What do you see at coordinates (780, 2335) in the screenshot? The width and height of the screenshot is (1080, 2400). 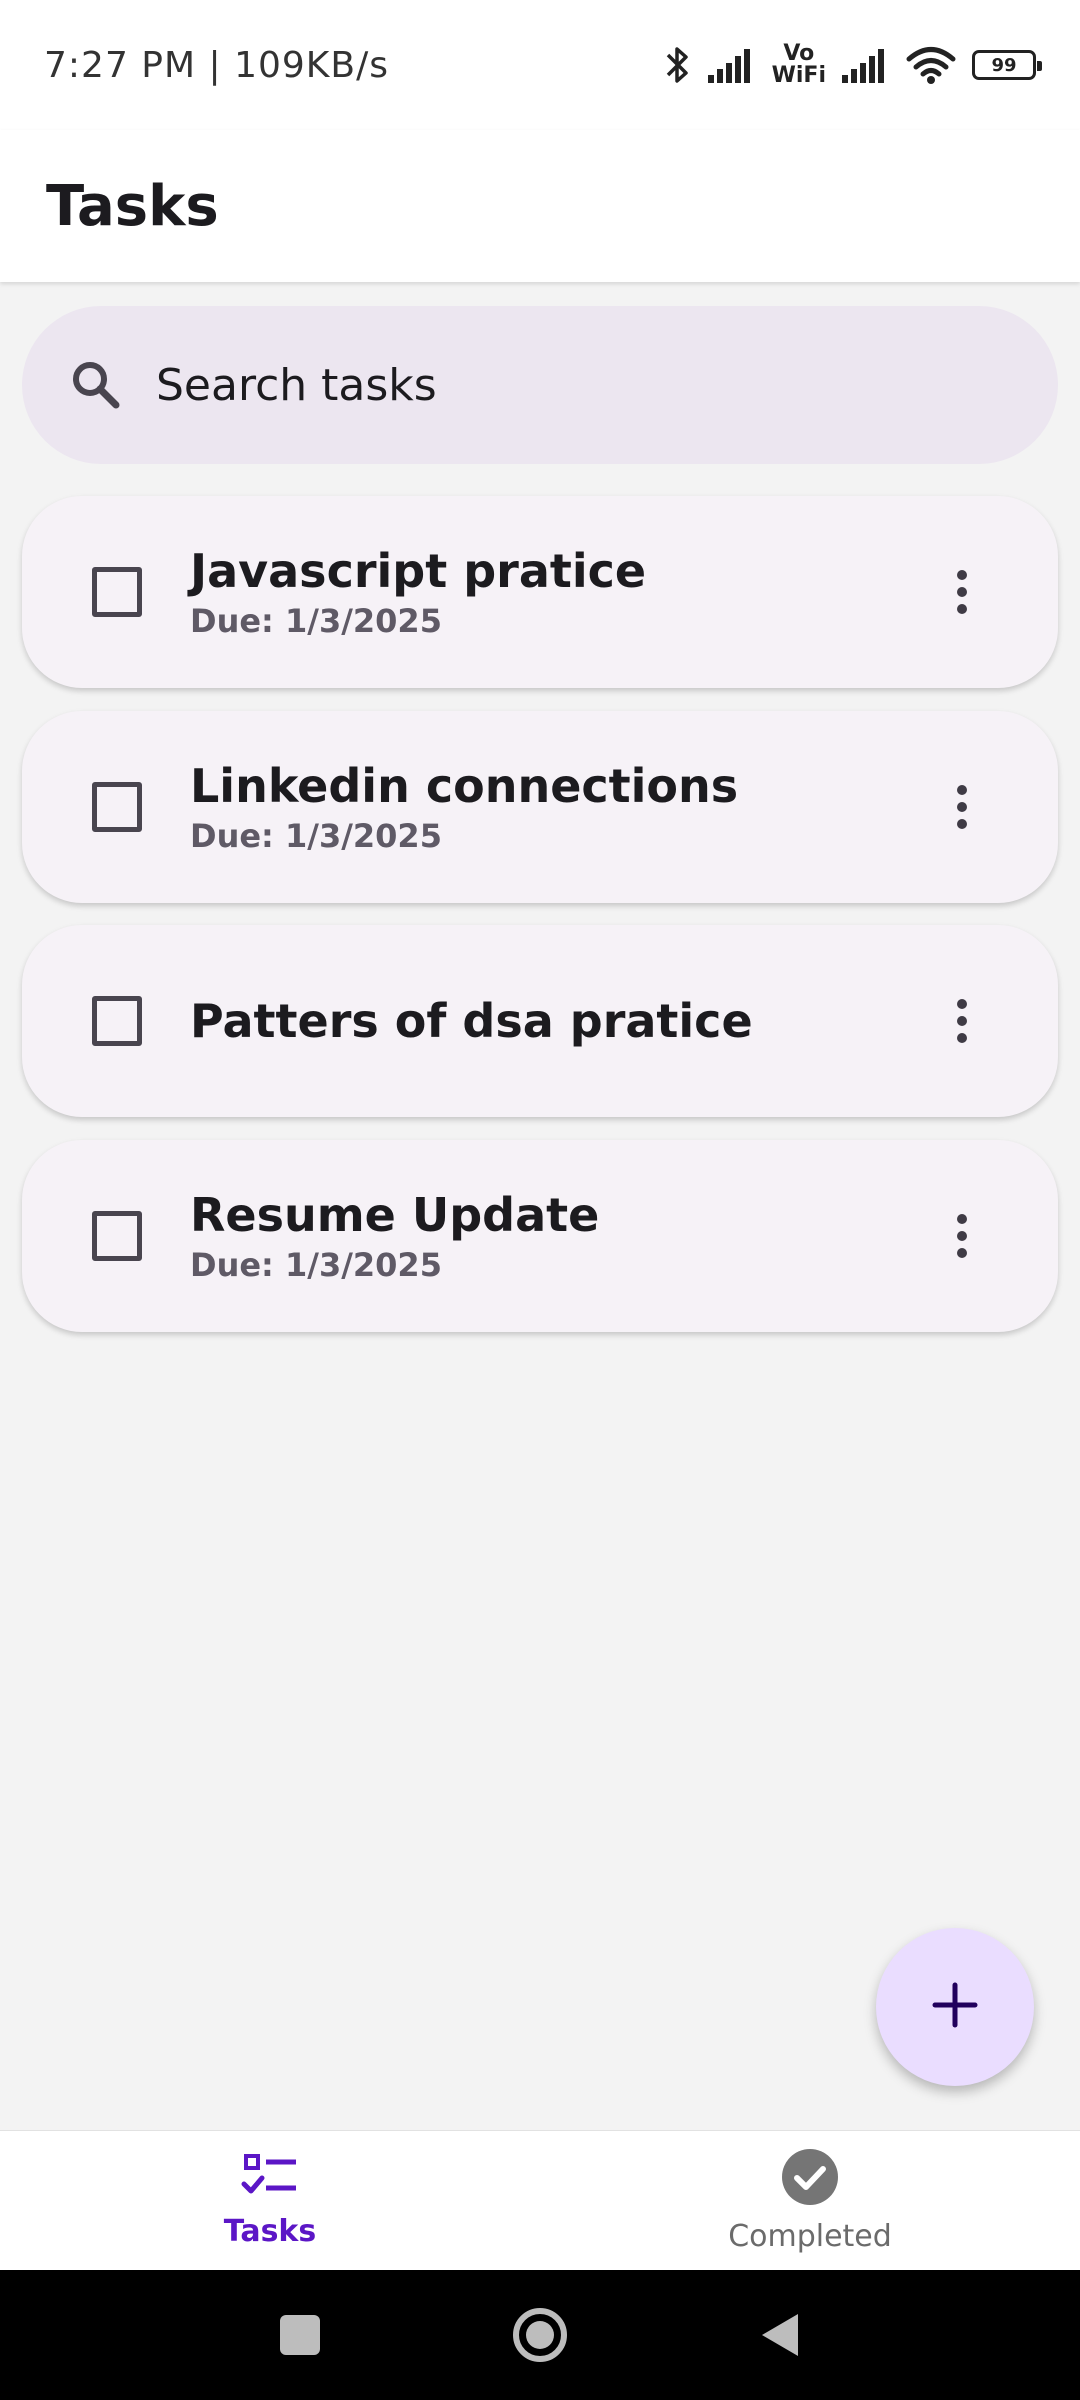 I see `back-button` at bounding box center [780, 2335].